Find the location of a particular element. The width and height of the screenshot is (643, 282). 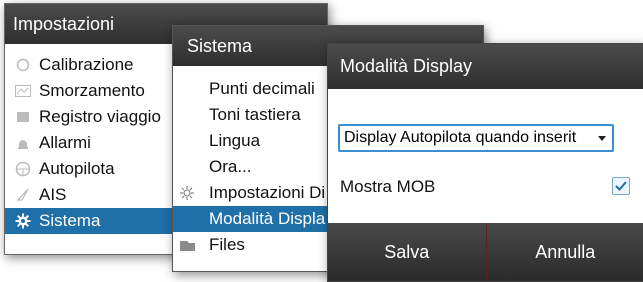

damping-icon is located at coordinates (23, 91).